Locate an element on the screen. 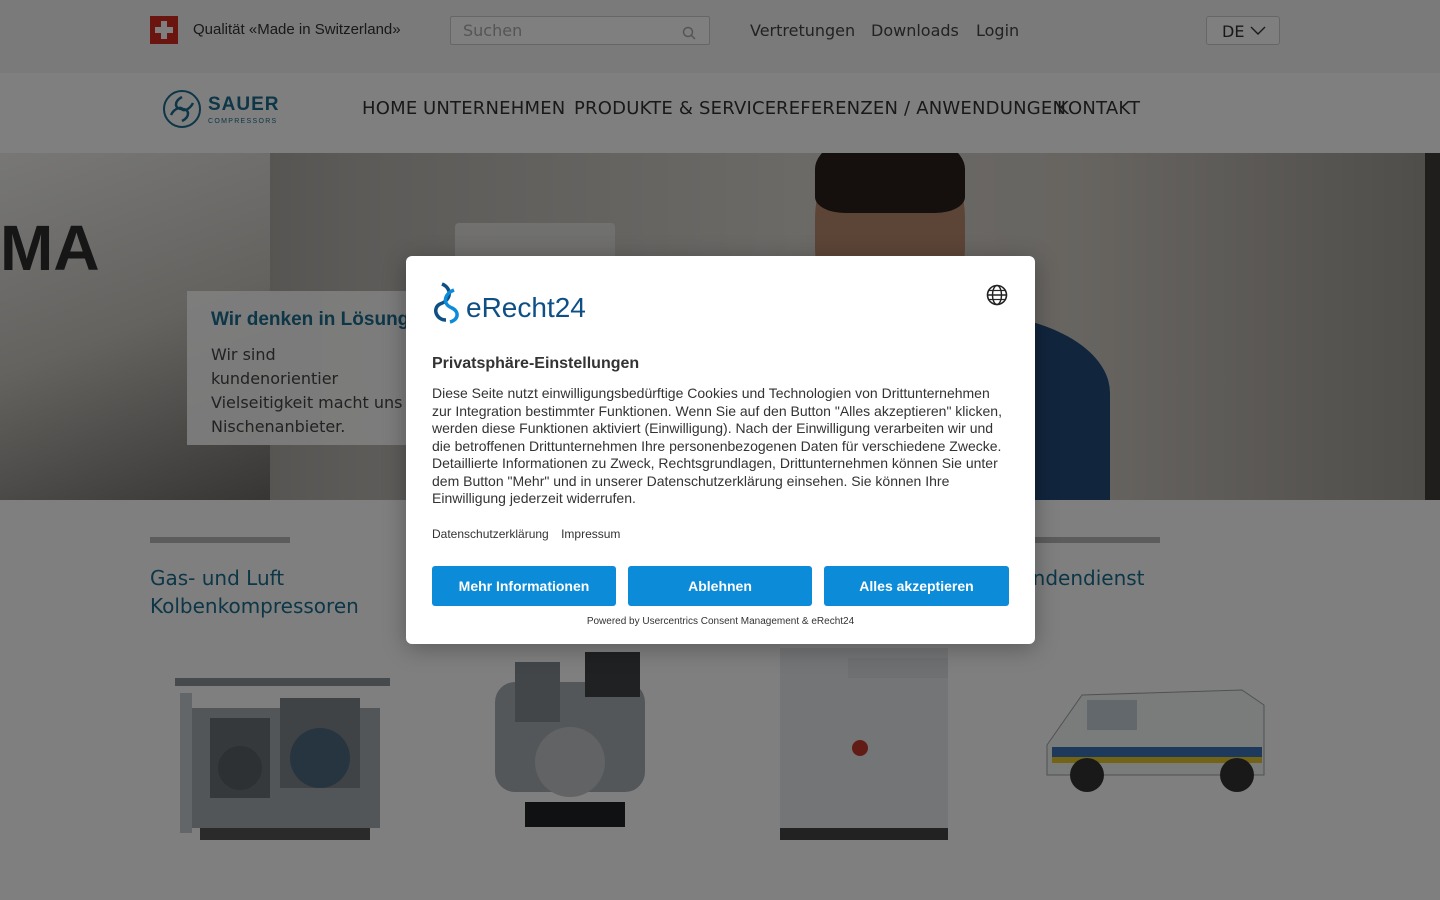 Image resolution: width=1440 pixels, height=900 pixels. privacy-policy-link: Datenschutzerklärung is located at coordinates (490, 534).